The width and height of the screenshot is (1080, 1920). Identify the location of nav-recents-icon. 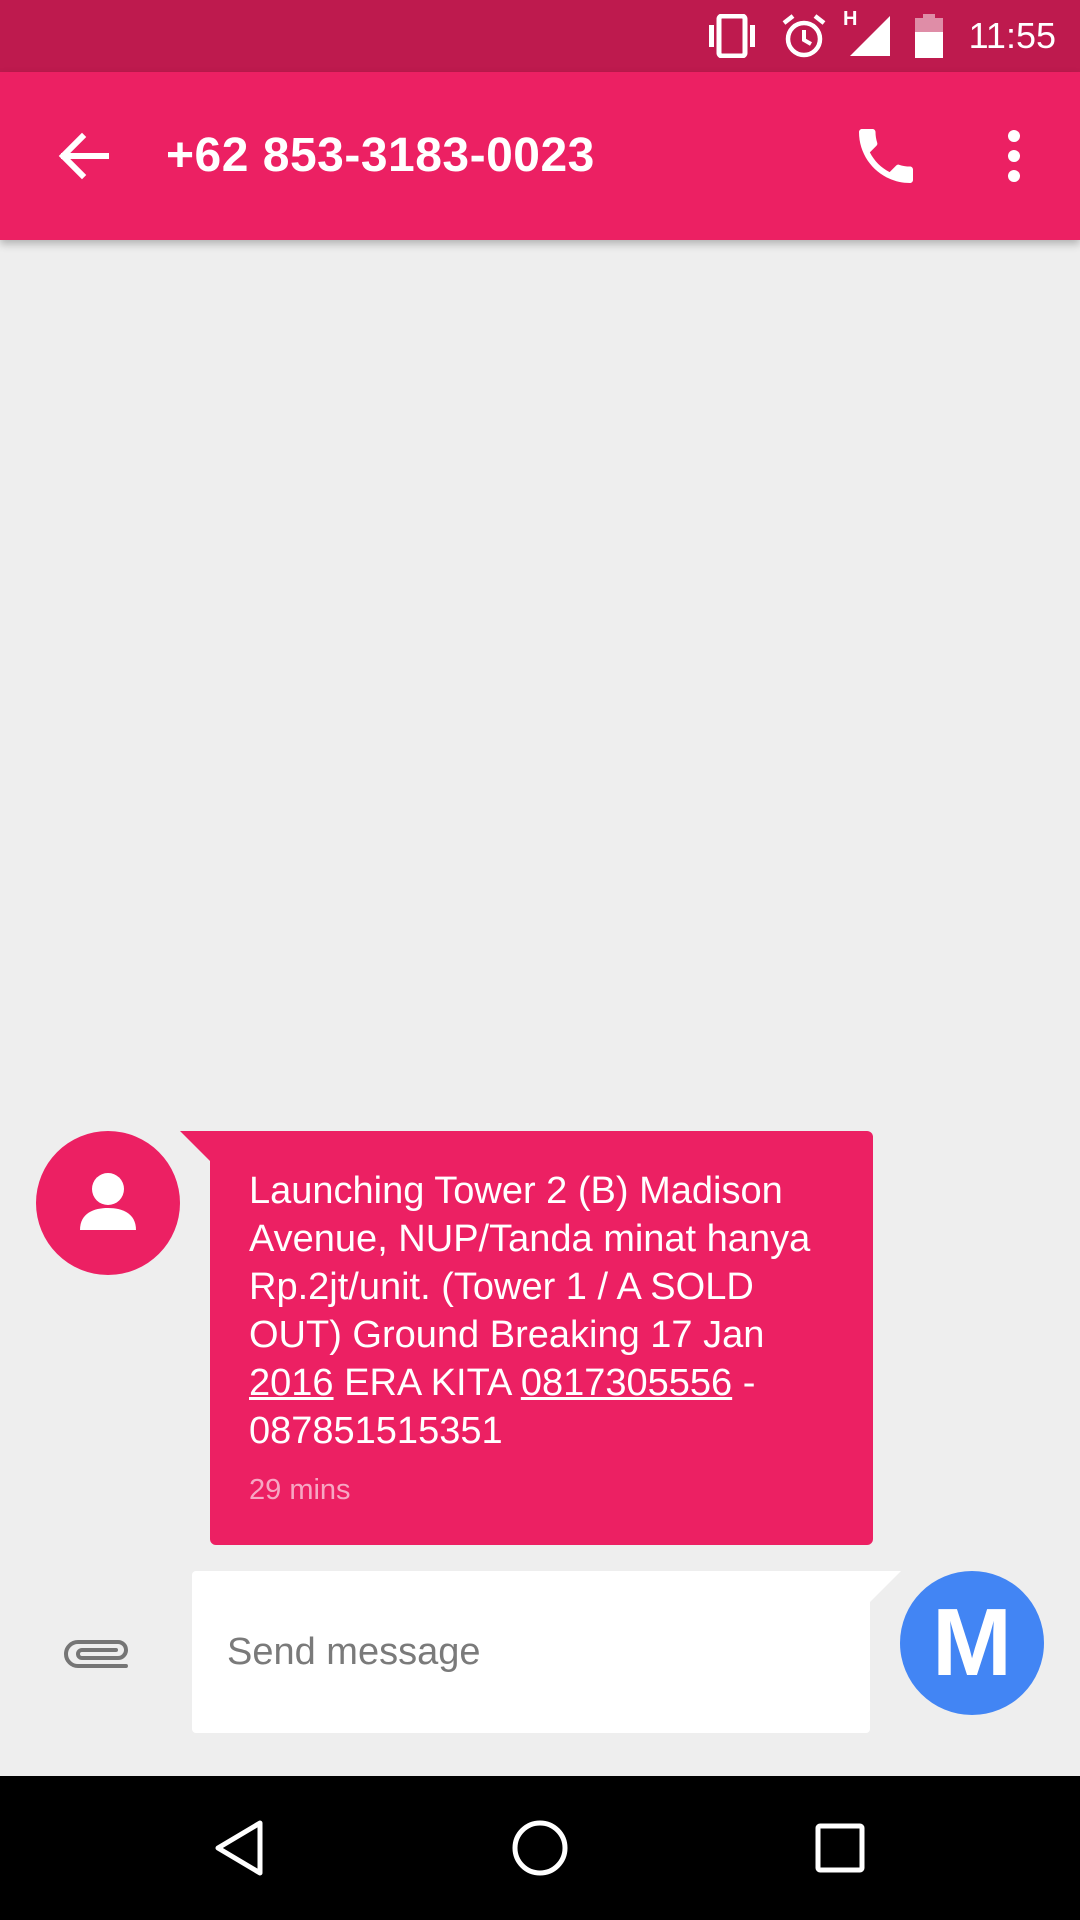
(840, 1848).